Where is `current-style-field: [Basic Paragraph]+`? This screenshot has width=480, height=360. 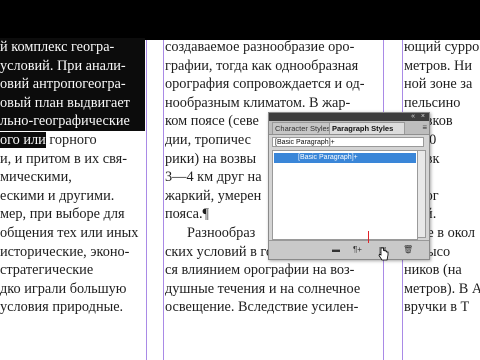 current-style-field: [Basic Paragraph]+ is located at coordinates (348, 142).